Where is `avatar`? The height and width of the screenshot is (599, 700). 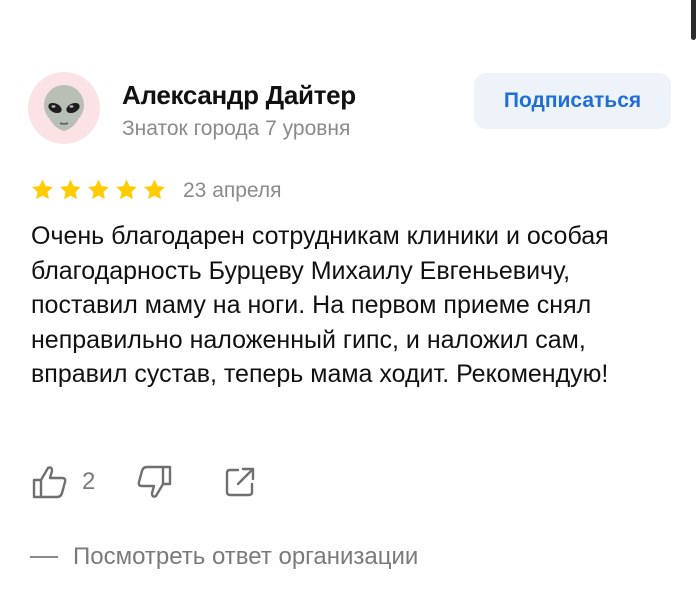 avatar is located at coordinates (64, 108).